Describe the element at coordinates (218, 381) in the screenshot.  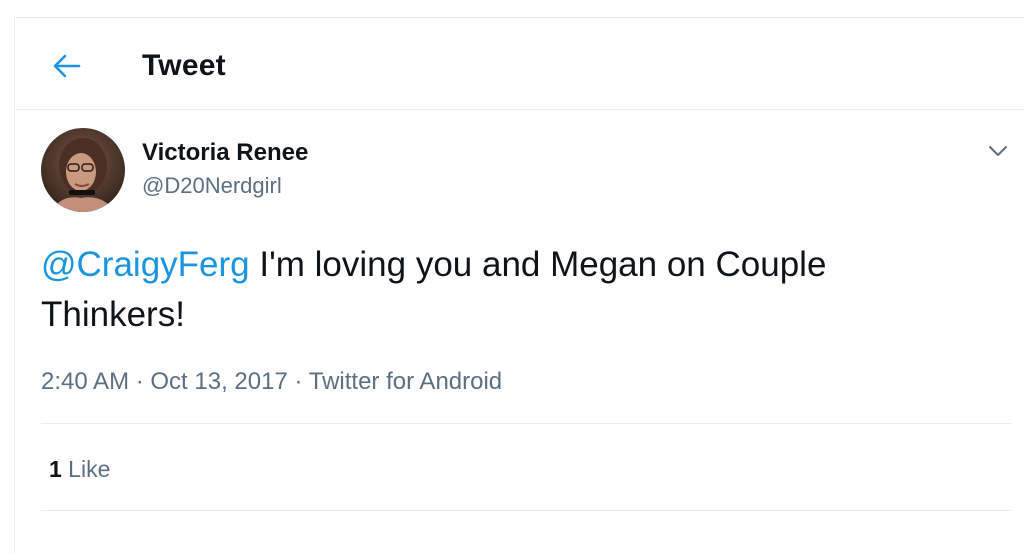
I see `tweet-date: Oct 13, 2017` at that location.